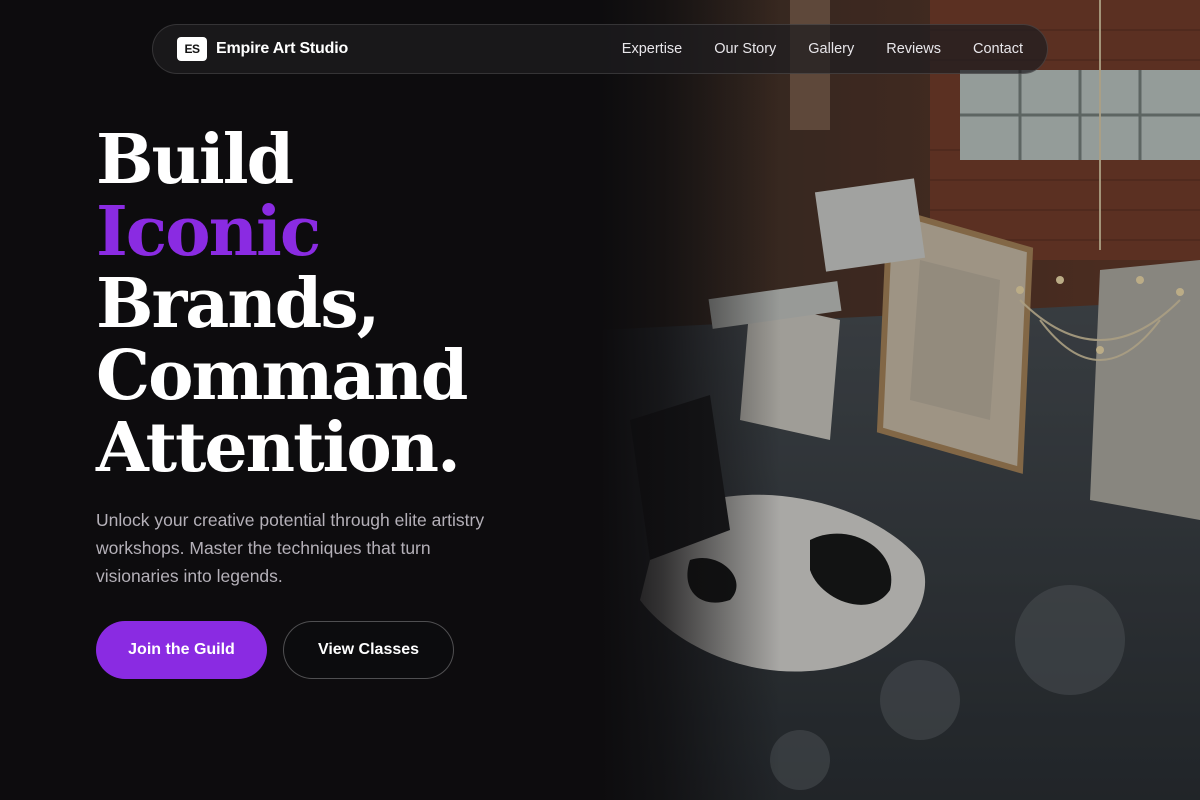 This screenshot has height=800, width=1200. Describe the element at coordinates (278, 448) in the screenshot. I see `headline-line: Attention.` at that location.